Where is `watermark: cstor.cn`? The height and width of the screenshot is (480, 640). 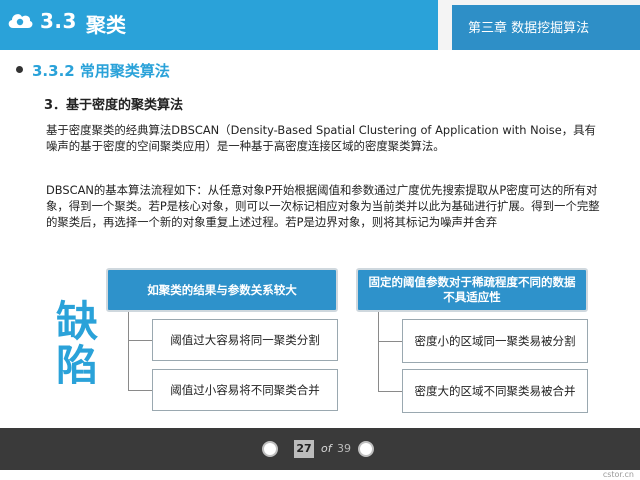
watermark: cstor.cn is located at coordinates (618, 474).